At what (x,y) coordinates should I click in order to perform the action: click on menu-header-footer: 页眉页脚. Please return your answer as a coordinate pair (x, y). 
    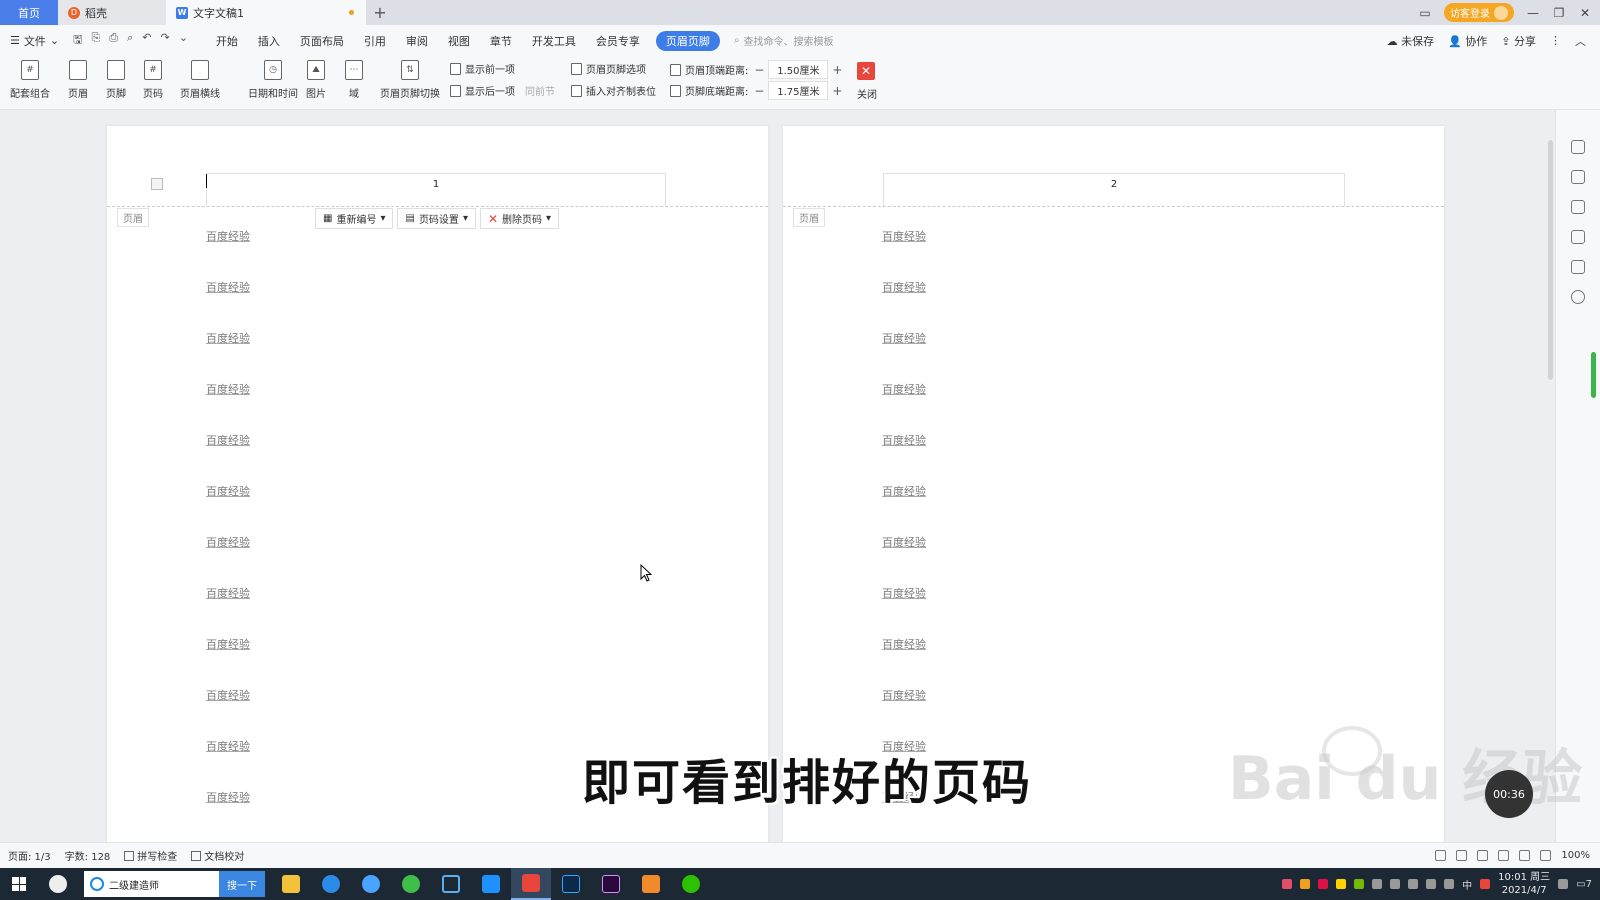
    Looking at the image, I should click on (687, 40).